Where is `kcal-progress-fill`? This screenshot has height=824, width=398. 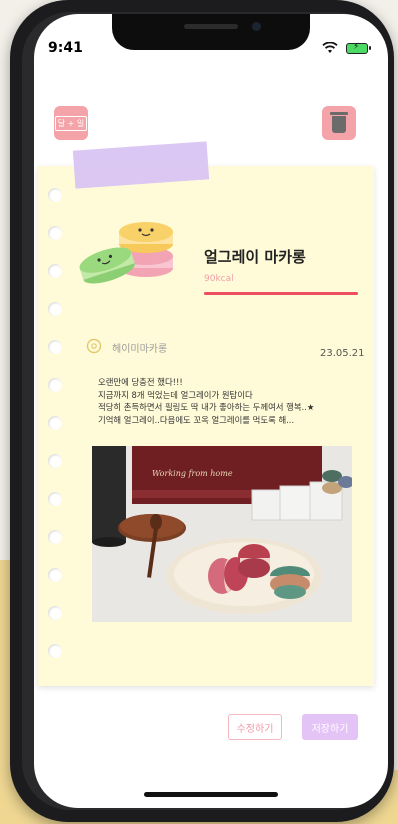 kcal-progress-fill is located at coordinates (281, 293).